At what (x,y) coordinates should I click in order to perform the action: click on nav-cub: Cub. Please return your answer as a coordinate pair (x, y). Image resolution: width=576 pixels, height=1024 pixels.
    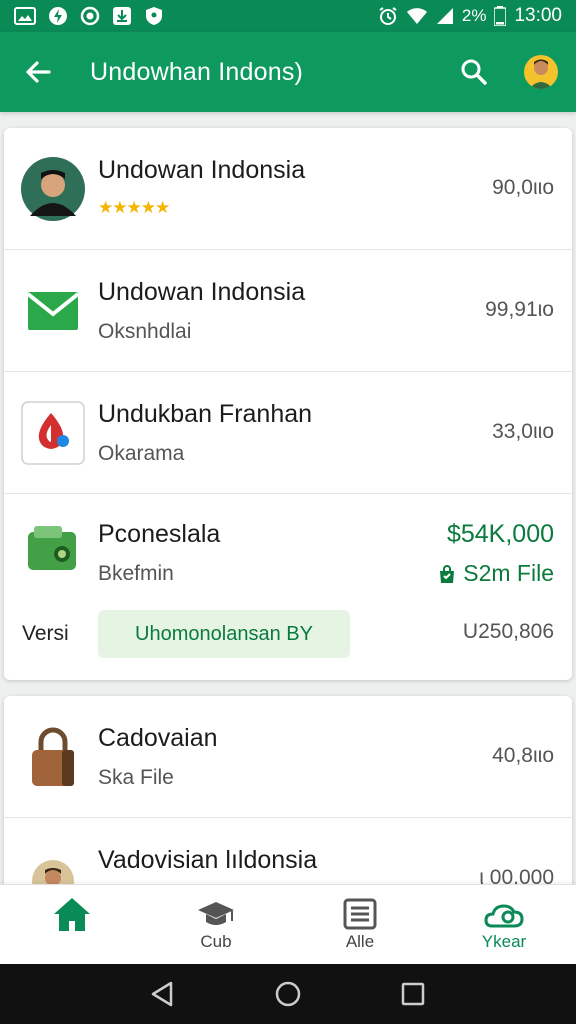
    Looking at the image, I should click on (216, 924).